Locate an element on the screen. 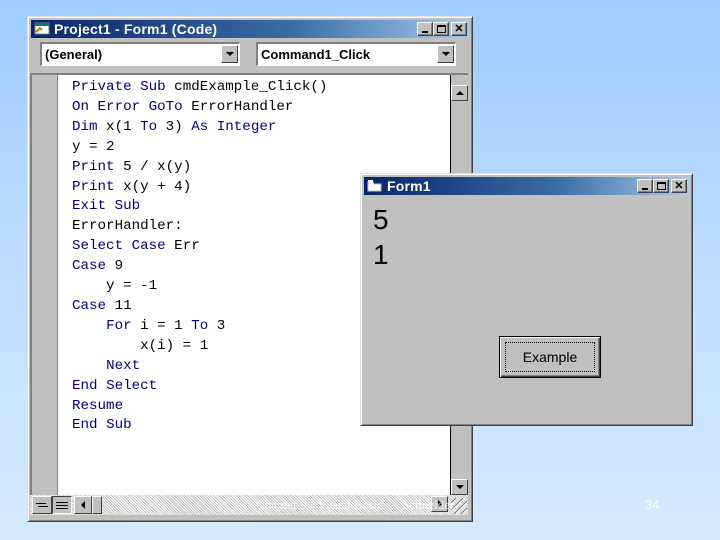 The width and height of the screenshot is (720, 540). scroll-down-button is located at coordinates (459, 487).